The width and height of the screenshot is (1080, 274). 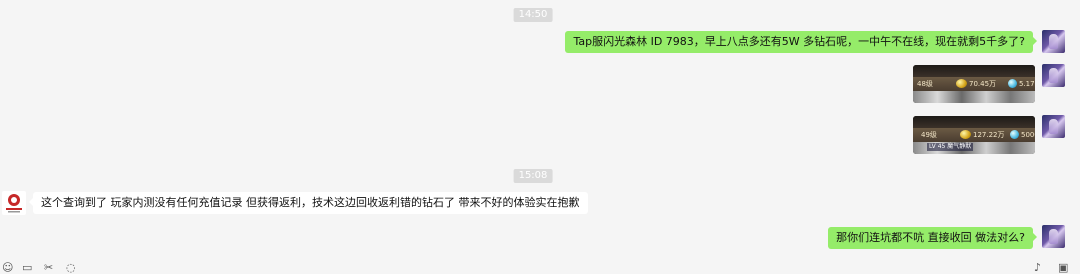 I want to click on game-scene, so click(x=974, y=97).